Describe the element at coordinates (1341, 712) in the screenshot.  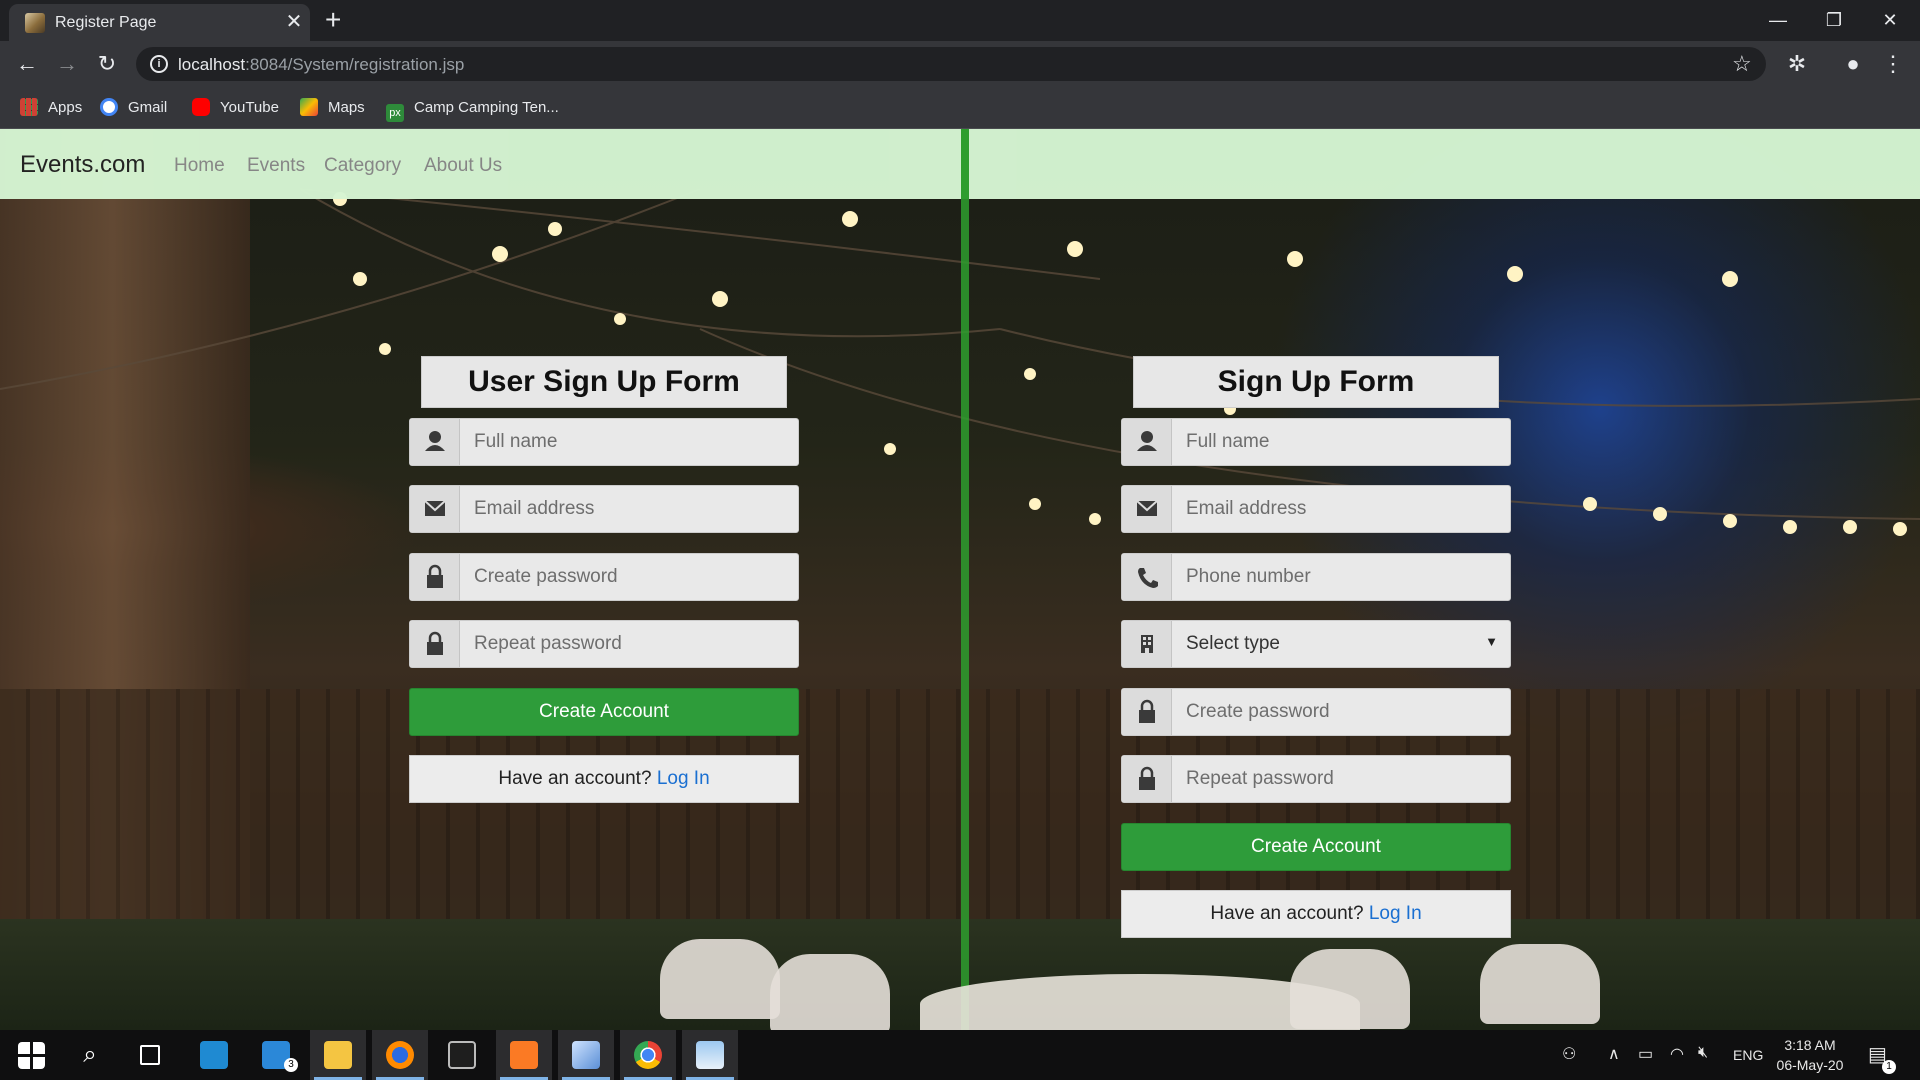
I see `password-input` at that location.